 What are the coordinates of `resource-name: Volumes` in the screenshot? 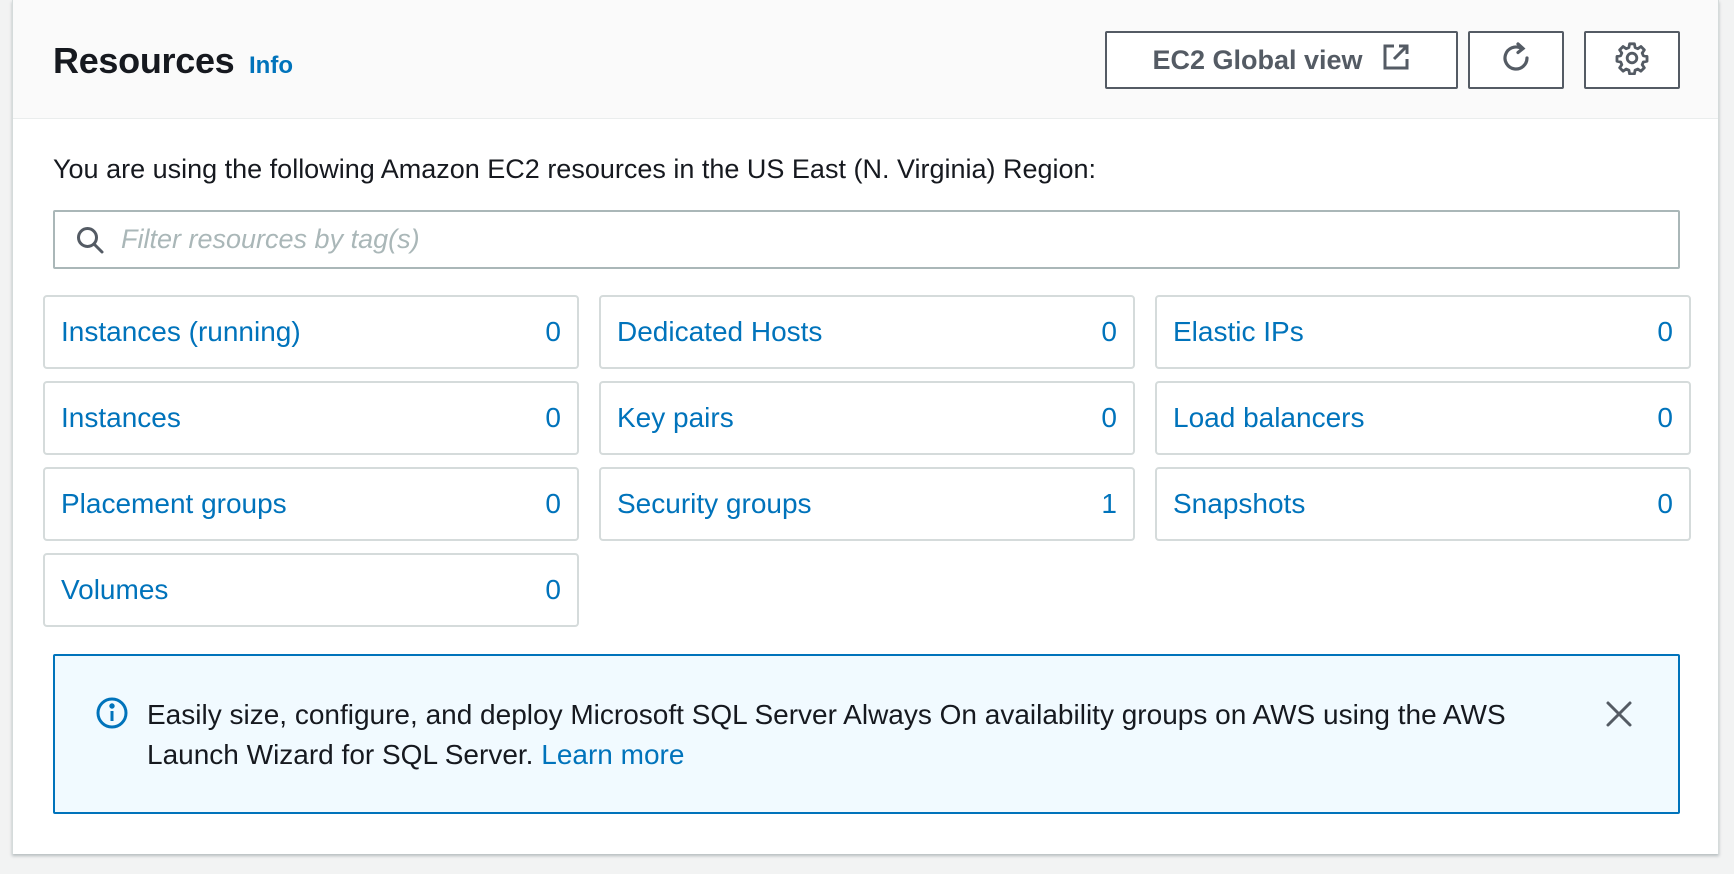 It's located at (115, 589).